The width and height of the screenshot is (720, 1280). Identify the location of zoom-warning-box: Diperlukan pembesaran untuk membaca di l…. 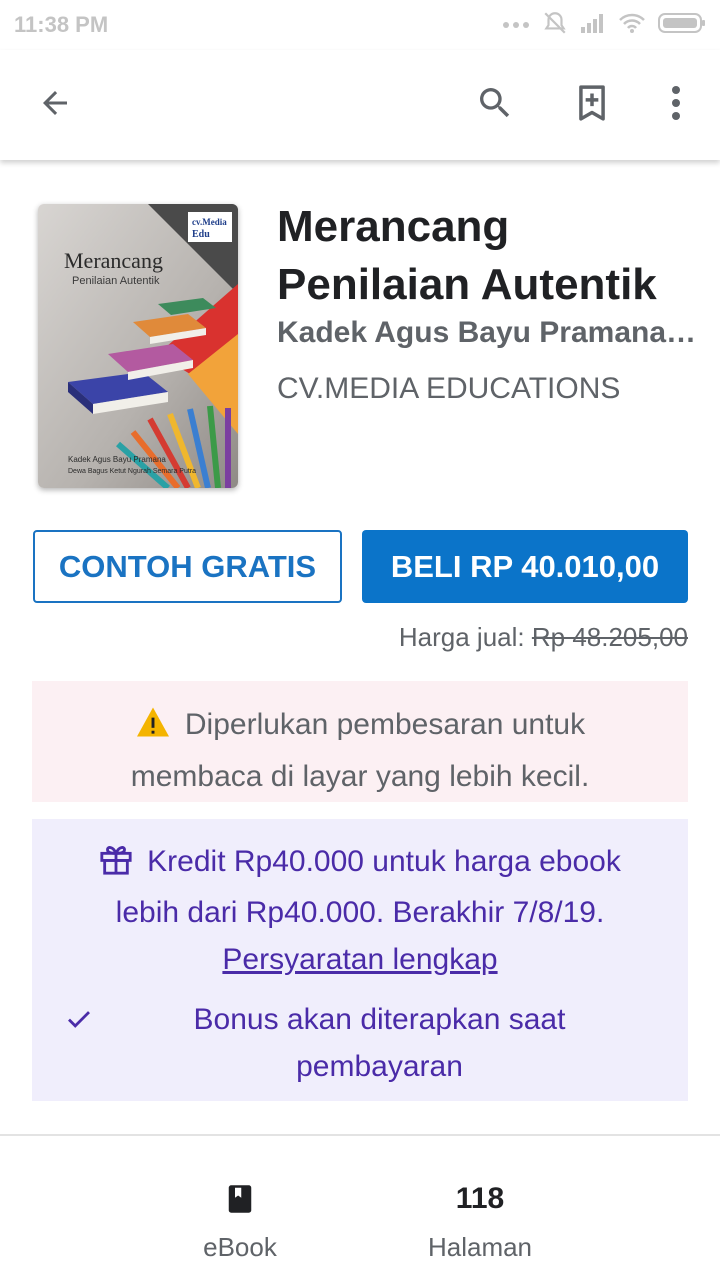
(360, 741).